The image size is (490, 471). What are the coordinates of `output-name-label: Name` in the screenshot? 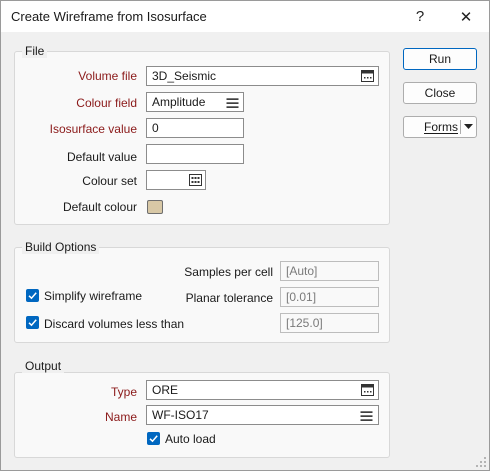 It's located at (120, 417).